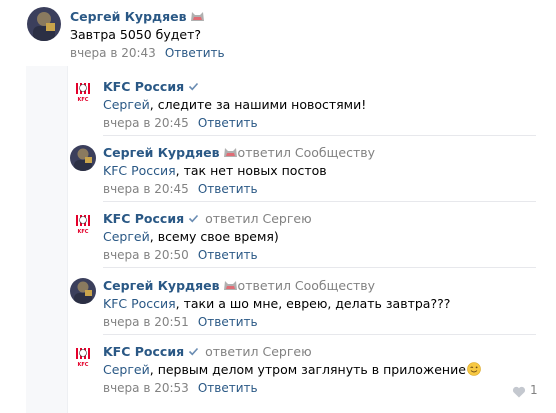  Describe the element at coordinates (534, 390) in the screenshot. I see `like-count: 1` at that location.